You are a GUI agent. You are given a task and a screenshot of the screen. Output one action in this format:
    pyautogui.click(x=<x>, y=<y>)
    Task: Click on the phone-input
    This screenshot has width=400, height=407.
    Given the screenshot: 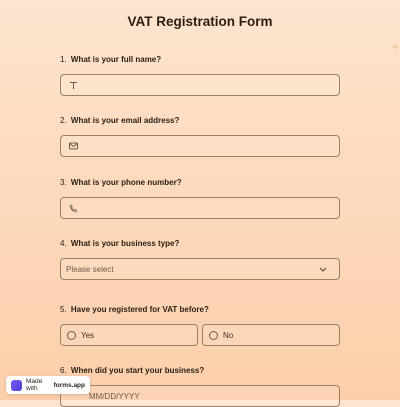 What is the action you would take?
    pyautogui.click(x=200, y=208)
    